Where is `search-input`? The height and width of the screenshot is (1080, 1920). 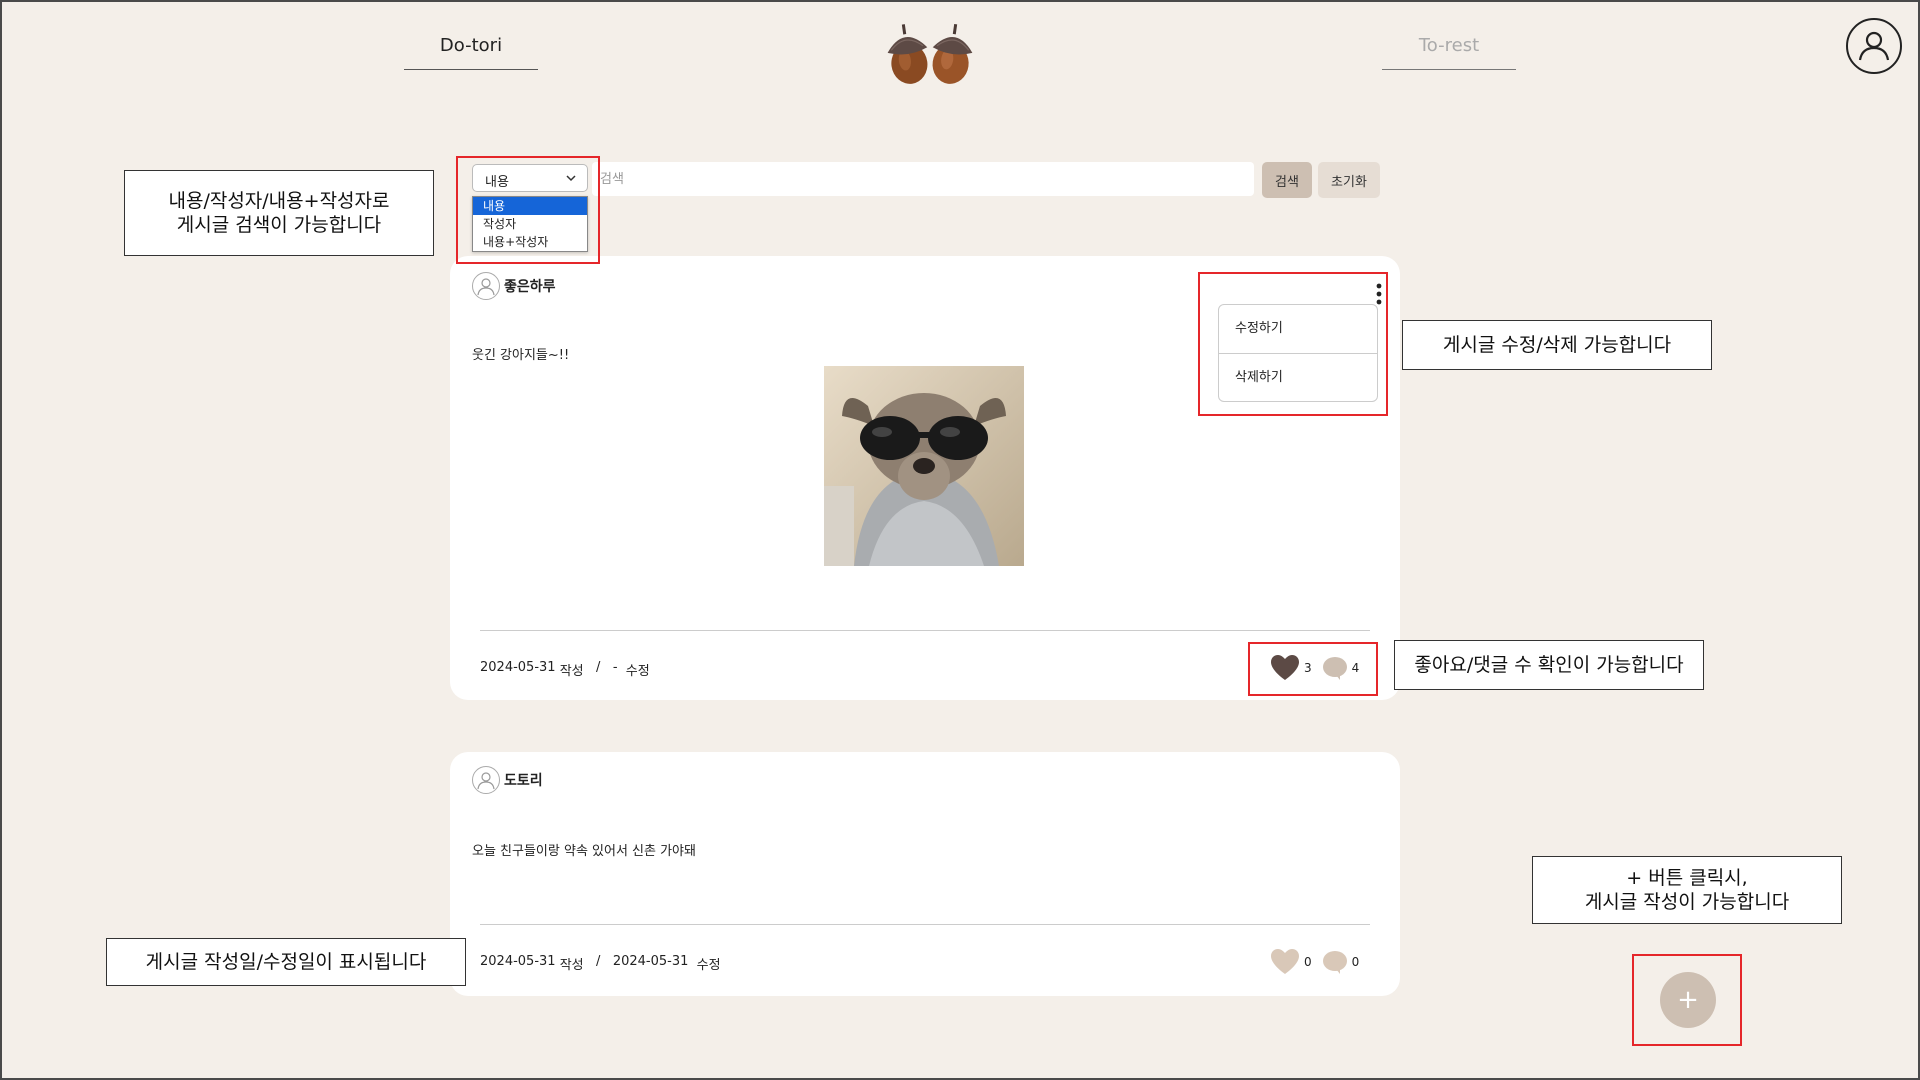
search-input is located at coordinates (923, 179).